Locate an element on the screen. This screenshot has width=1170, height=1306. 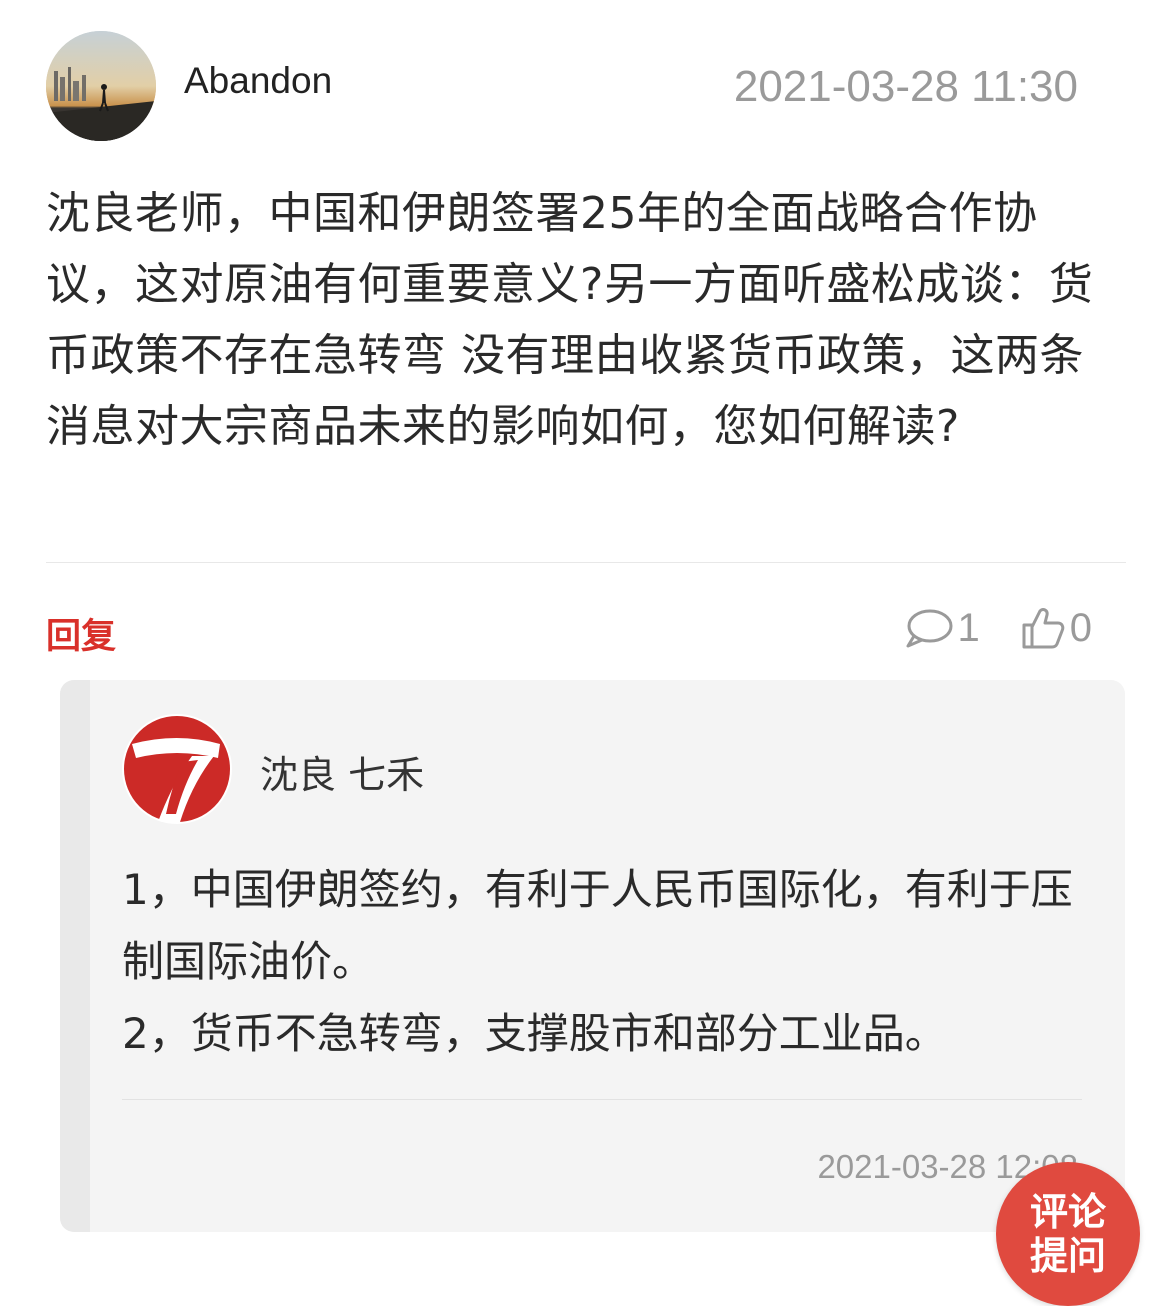
like-count: 0 is located at coordinates (1080, 627).